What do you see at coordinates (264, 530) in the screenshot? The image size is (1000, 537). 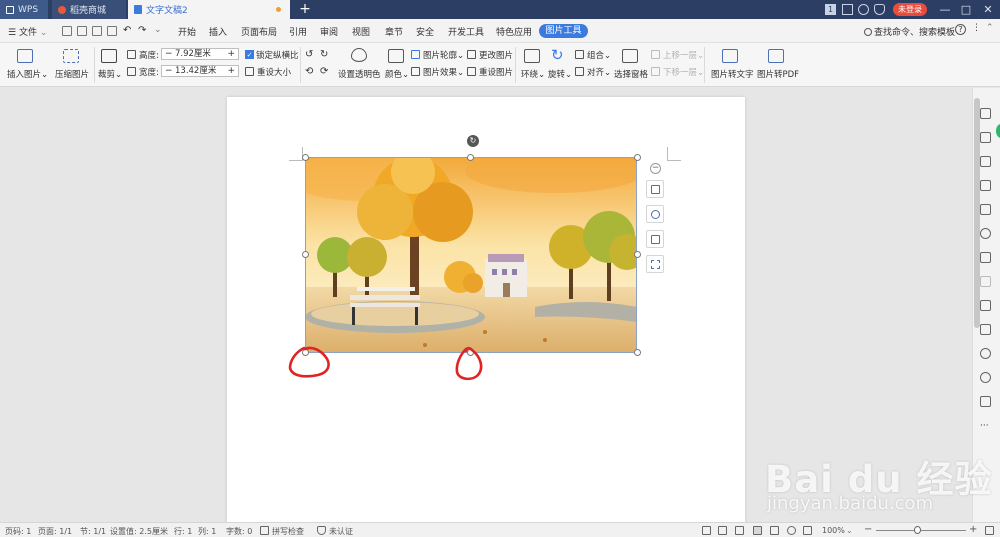 I see `spell-check-icon` at bounding box center [264, 530].